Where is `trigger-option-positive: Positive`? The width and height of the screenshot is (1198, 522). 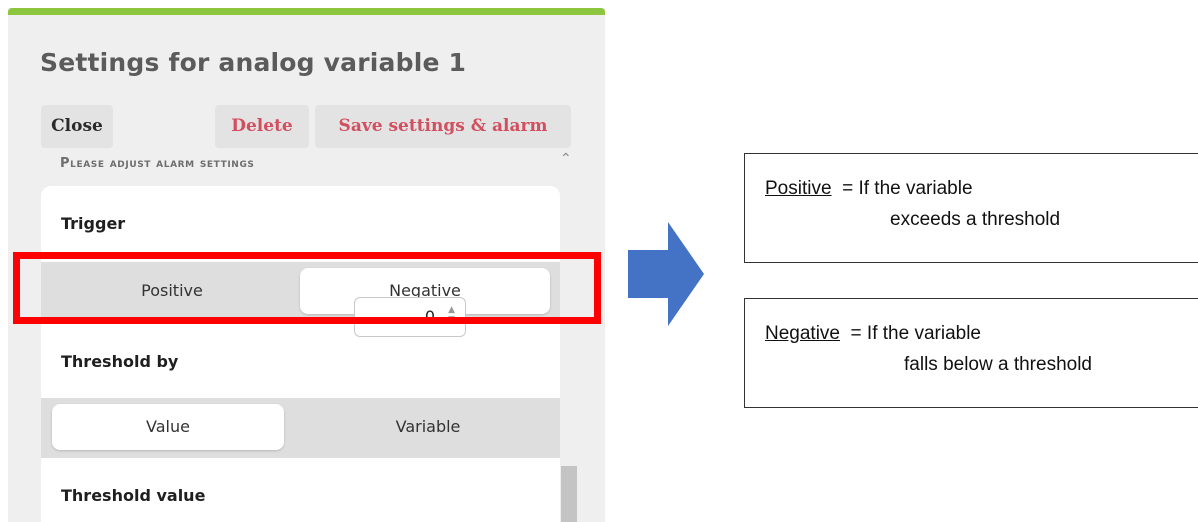
trigger-option-positive: Positive is located at coordinates (172, 291).